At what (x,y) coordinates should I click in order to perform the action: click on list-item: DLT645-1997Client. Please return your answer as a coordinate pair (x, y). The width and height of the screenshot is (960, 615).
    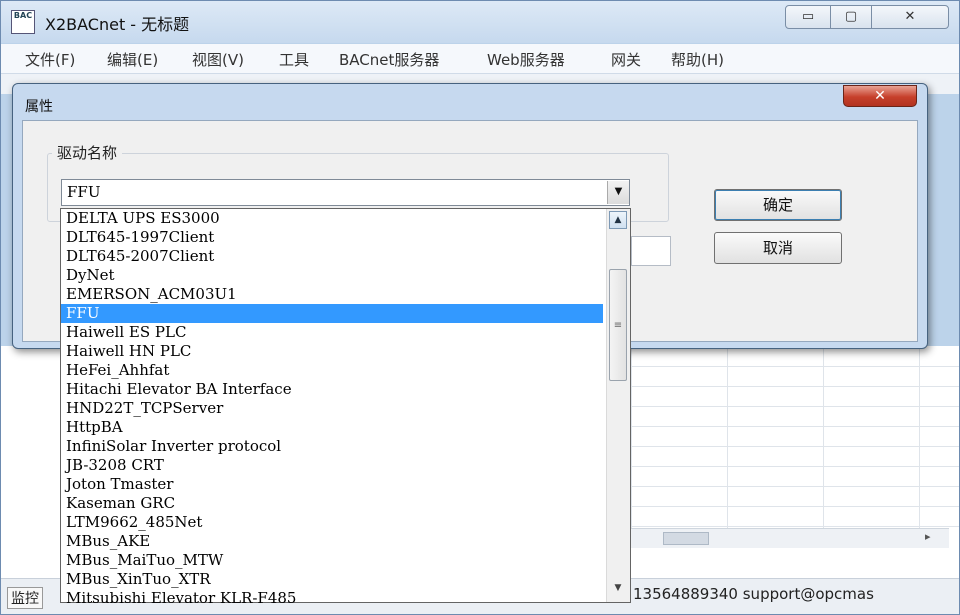
    Looking at the image, I should click on (332, 237).